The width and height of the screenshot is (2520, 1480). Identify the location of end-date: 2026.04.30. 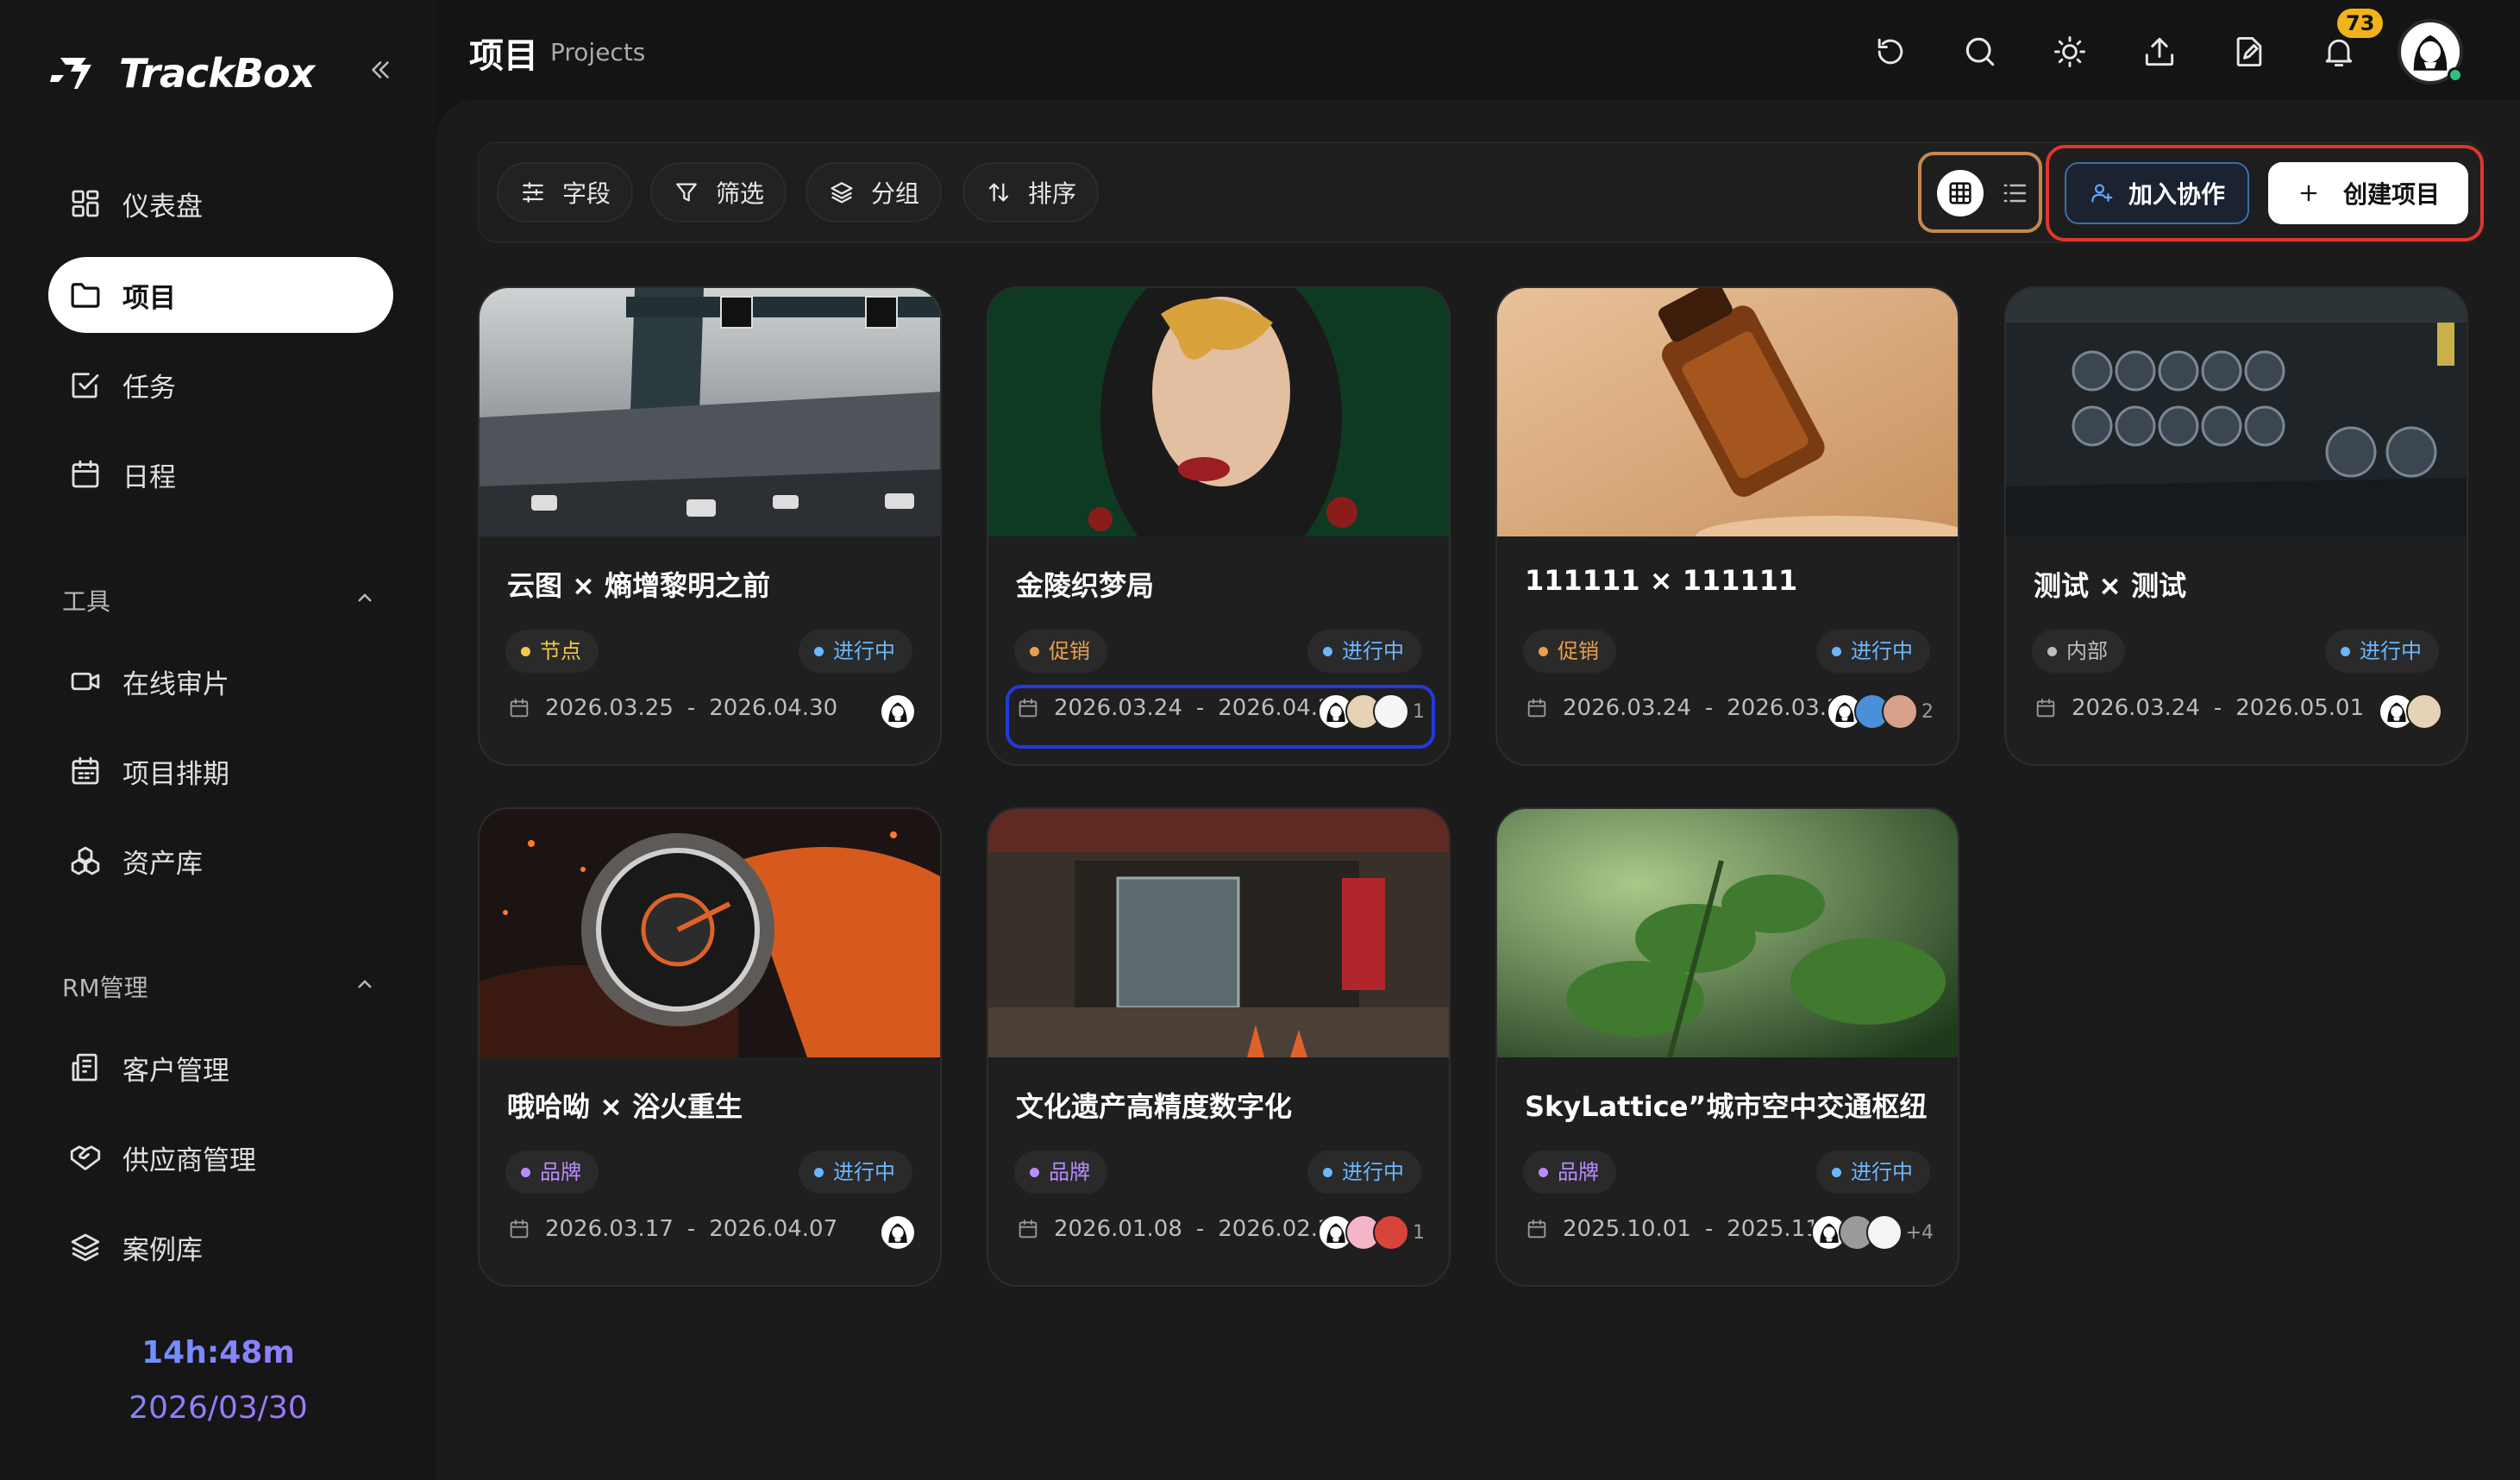
(774, 708).